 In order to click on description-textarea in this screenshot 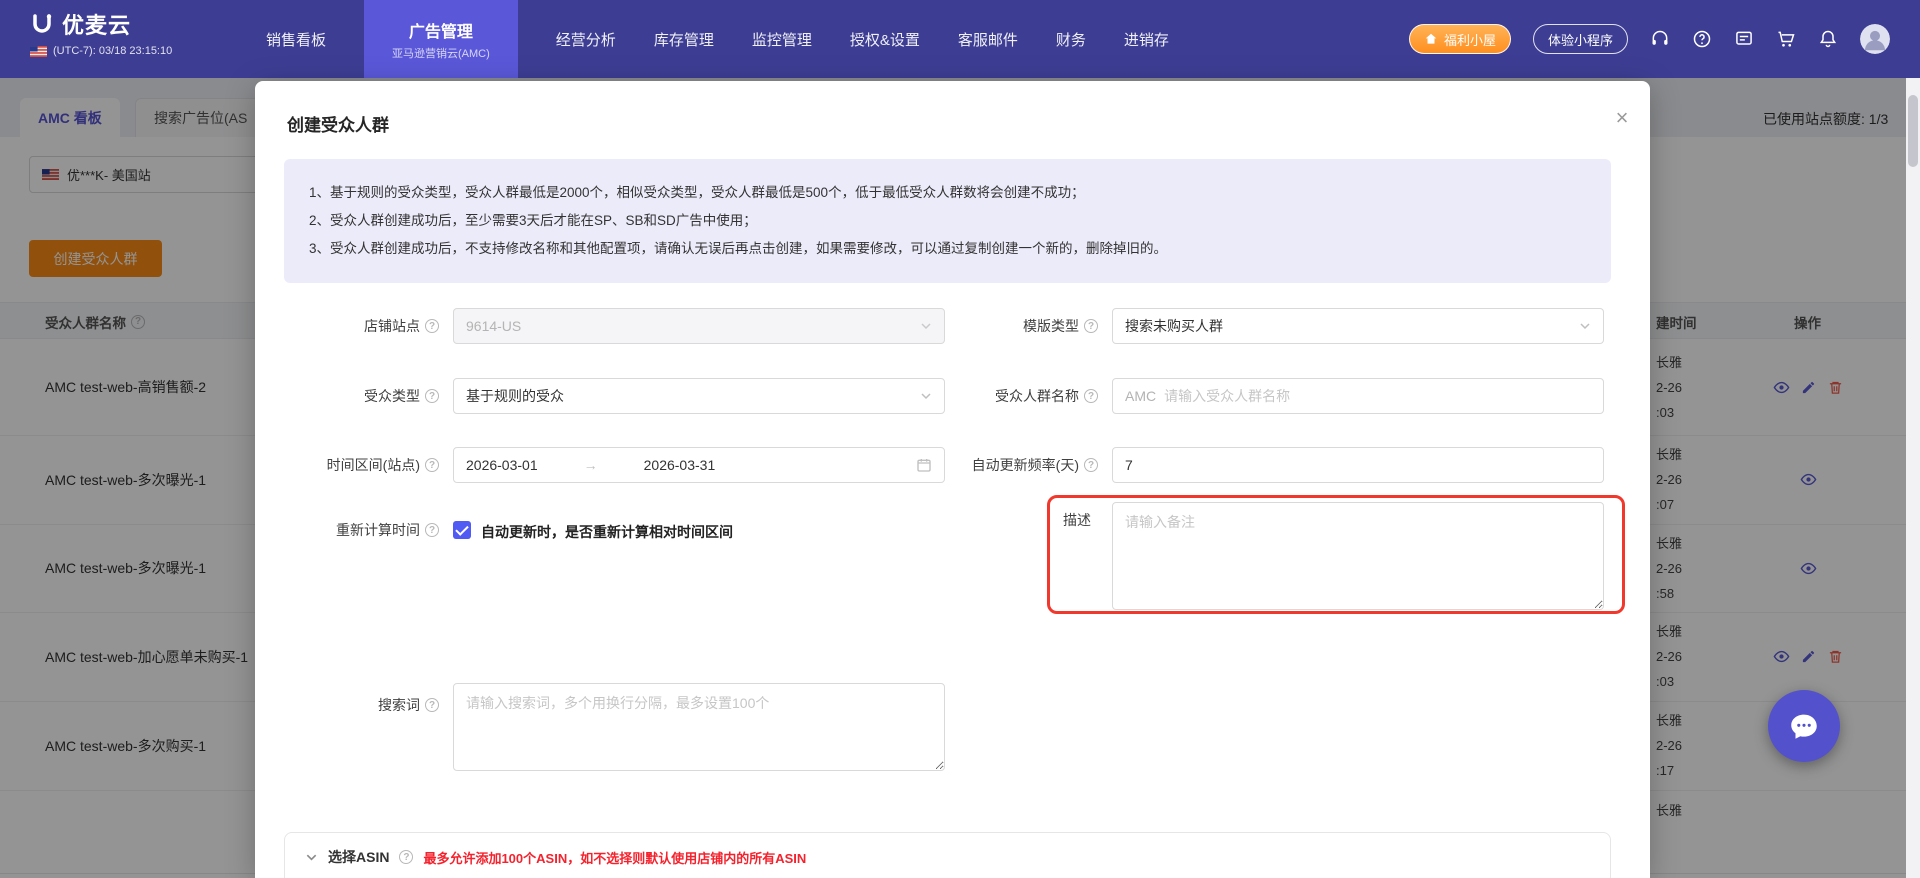, I will do `click(1358, 556)`.